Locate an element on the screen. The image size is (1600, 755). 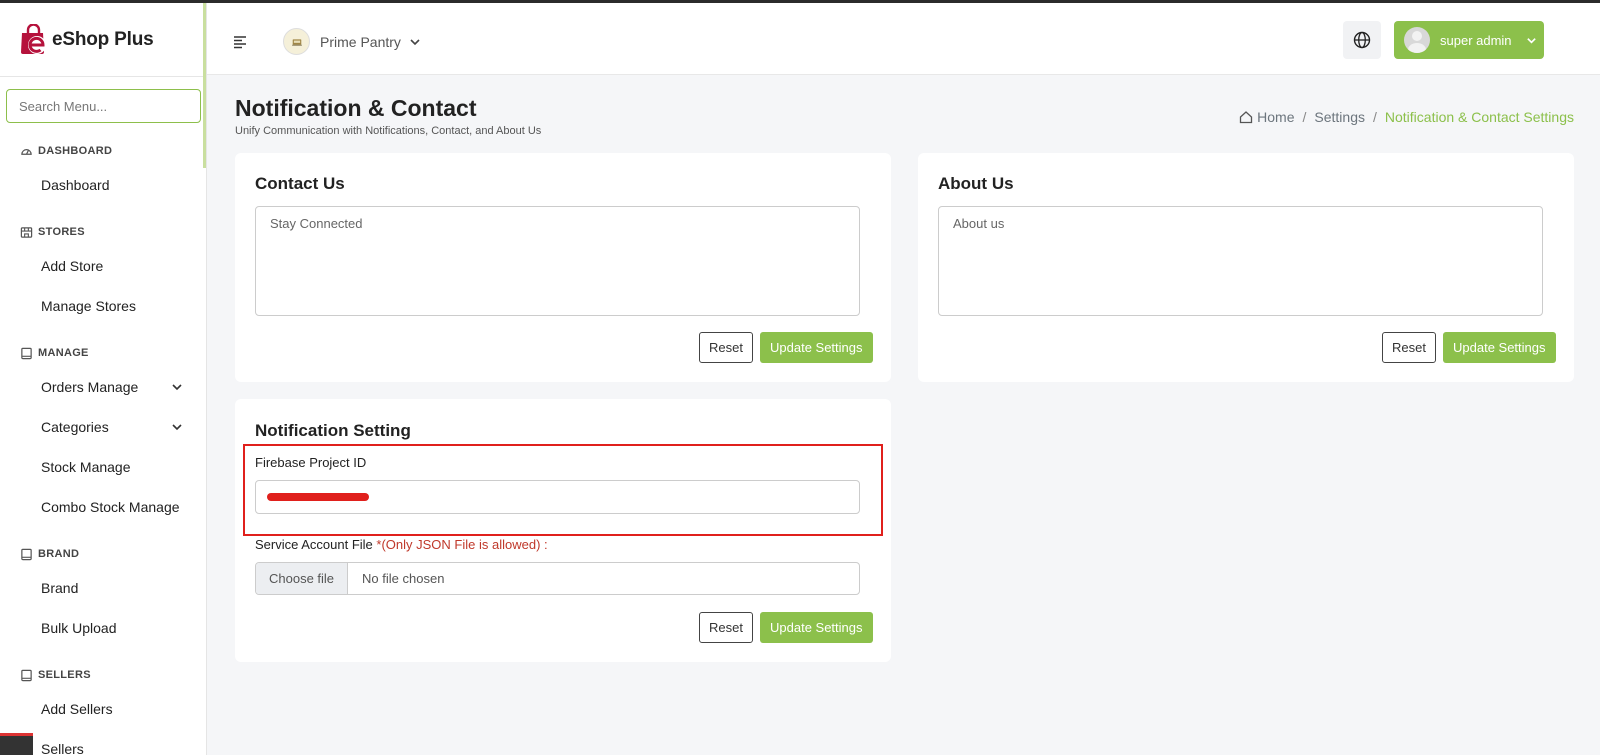
app-logo: eShop Plus is located at coordinates (103, 40).